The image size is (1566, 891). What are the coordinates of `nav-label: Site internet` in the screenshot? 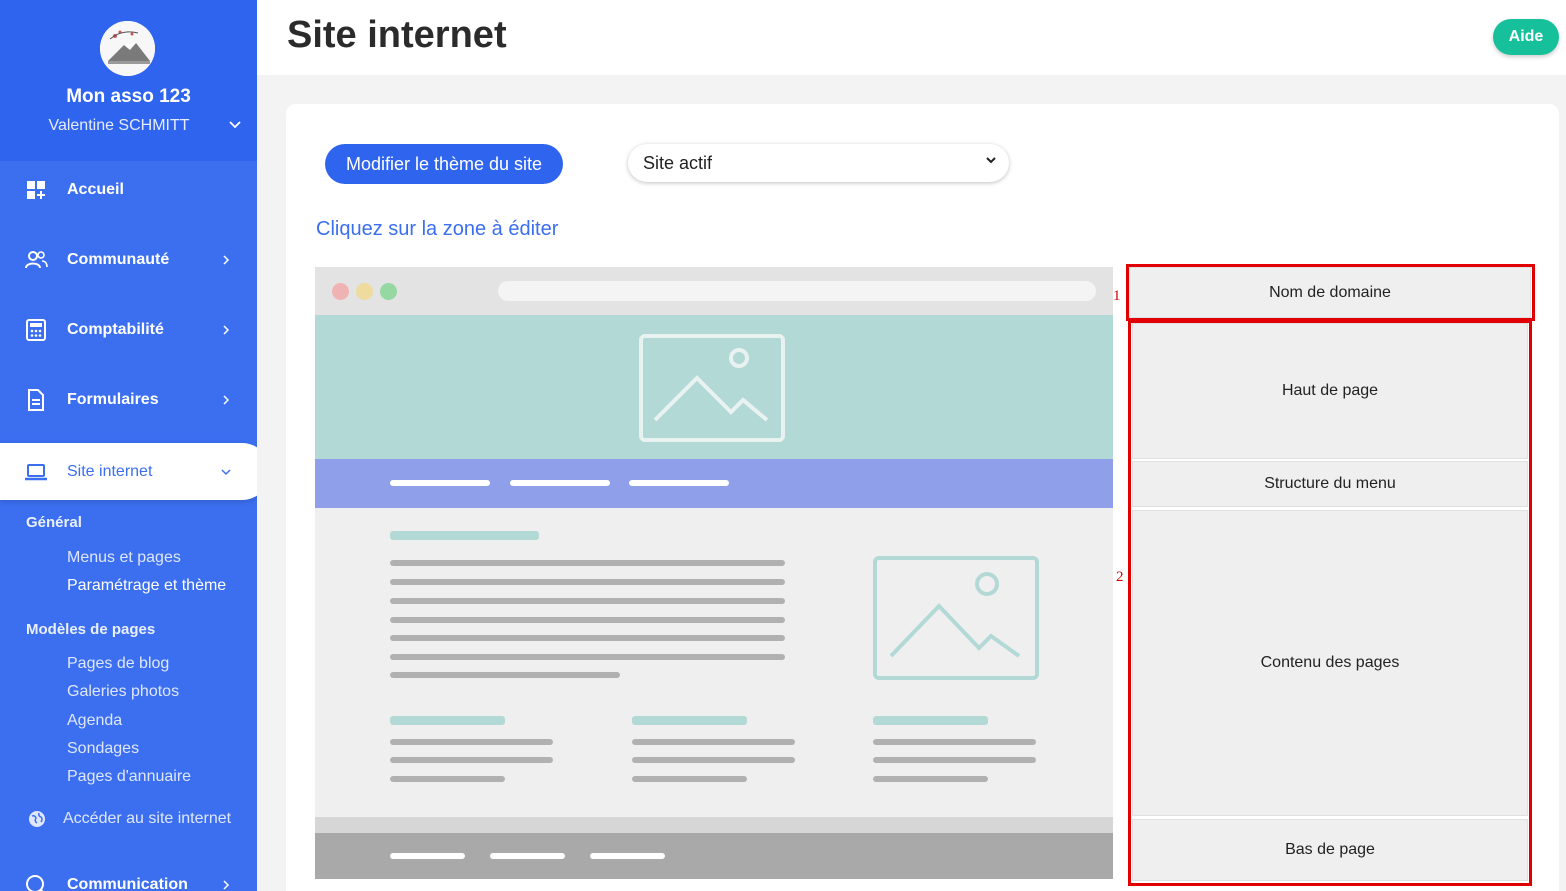 It's located at (110, 471).